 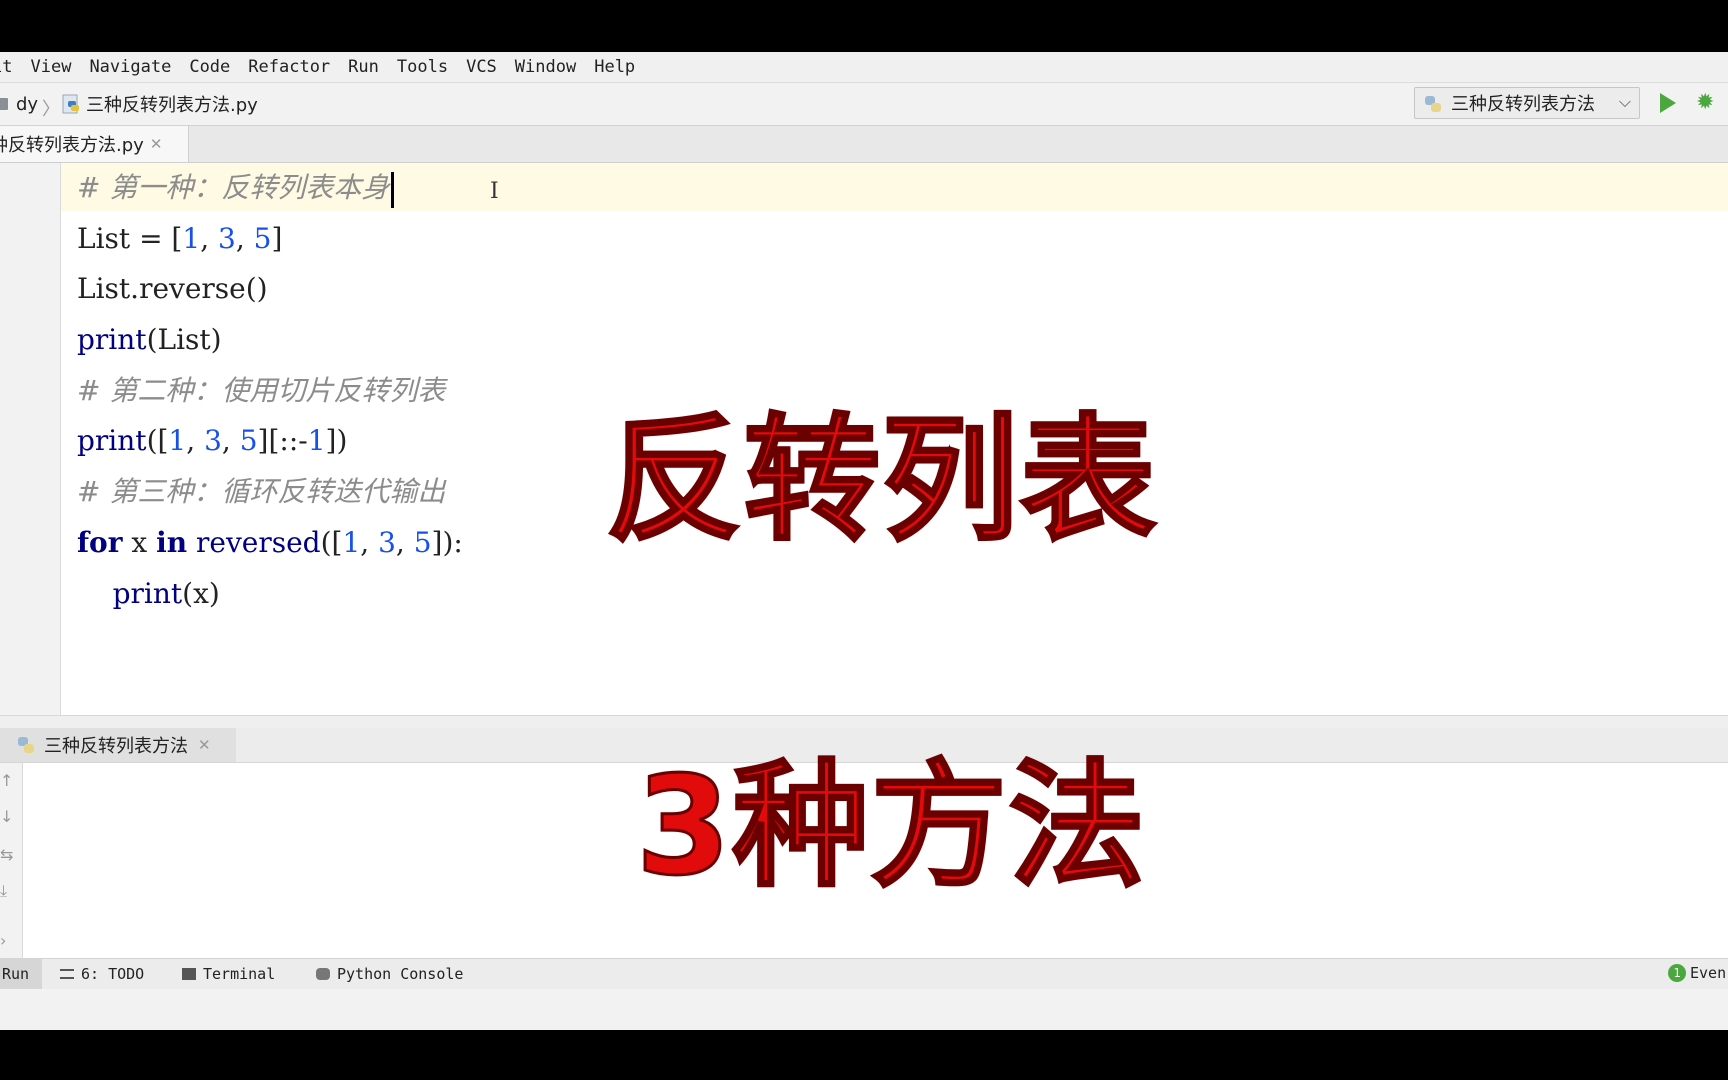 I want to click on editor-tab-label: 种反转列表方法.py, so click(x=72, y=145).